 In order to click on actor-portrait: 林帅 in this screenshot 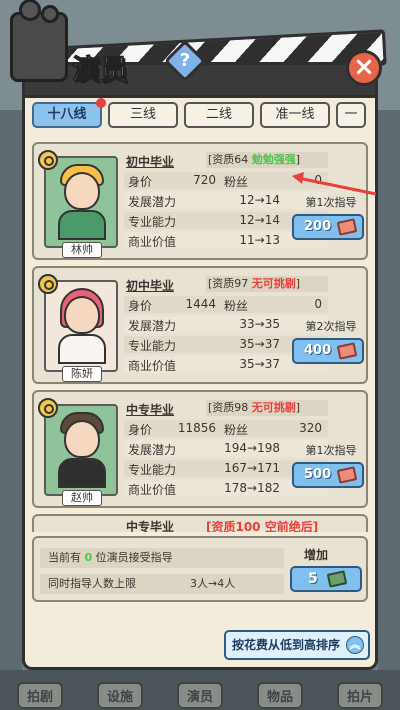, I will do `click(81, 207)`.